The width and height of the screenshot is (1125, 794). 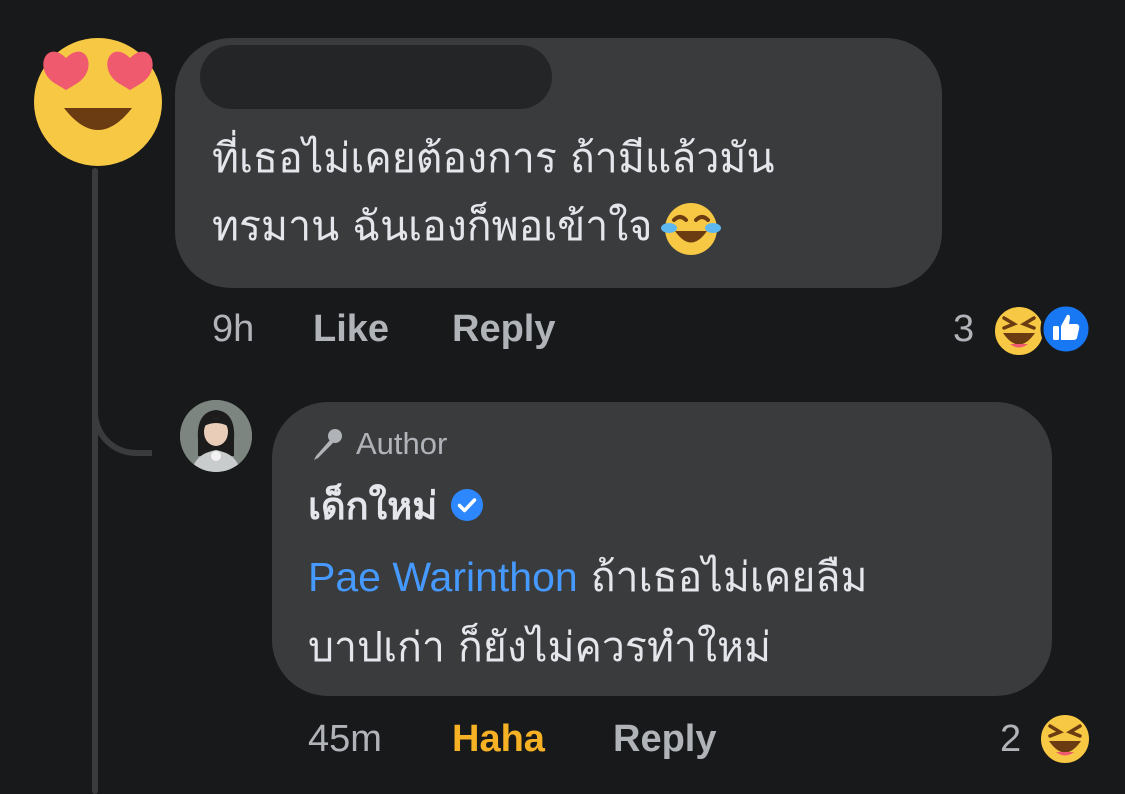 I want to click on author-name-text: เด็กใหม่, so click(x=372, y=505).